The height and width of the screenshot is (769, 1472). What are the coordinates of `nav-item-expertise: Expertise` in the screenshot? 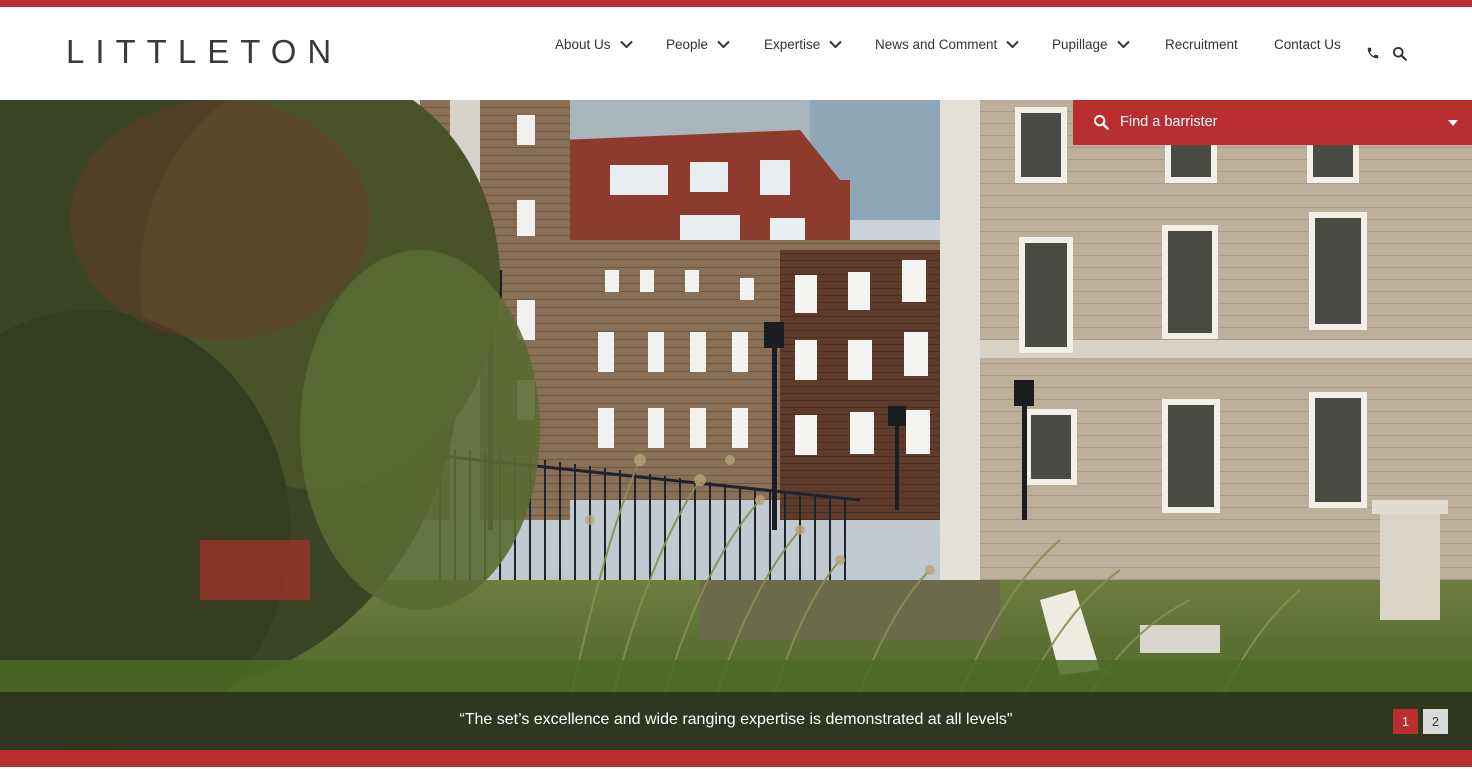 It's located at (803, 44).